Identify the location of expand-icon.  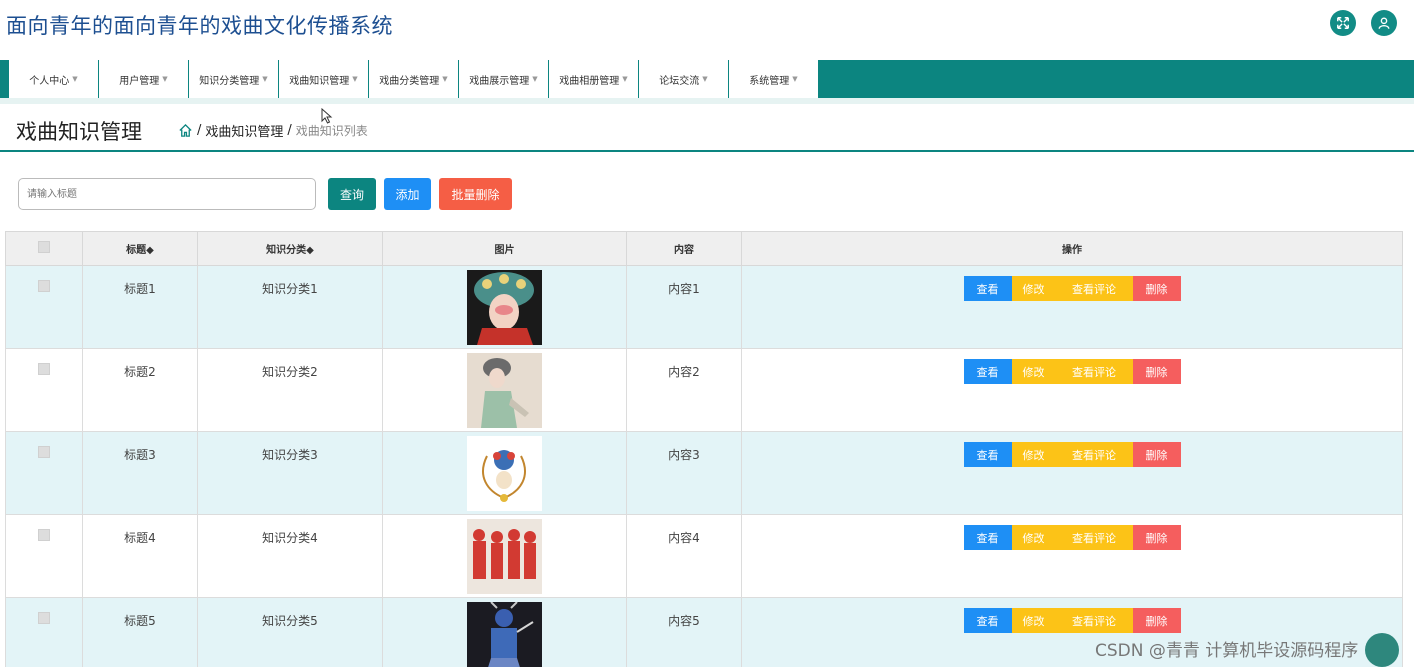
(1343, 23).